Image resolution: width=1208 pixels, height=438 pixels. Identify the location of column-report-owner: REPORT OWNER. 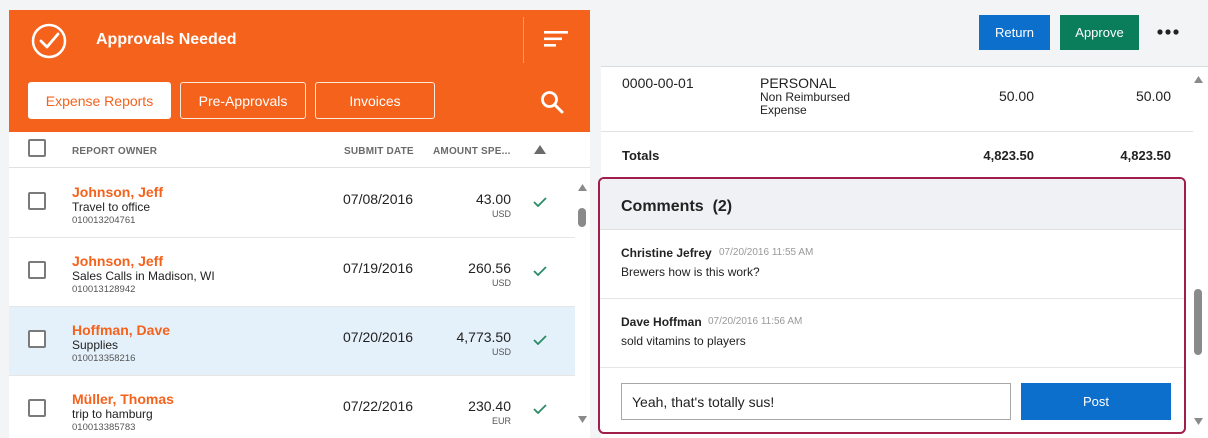
(114, 151).